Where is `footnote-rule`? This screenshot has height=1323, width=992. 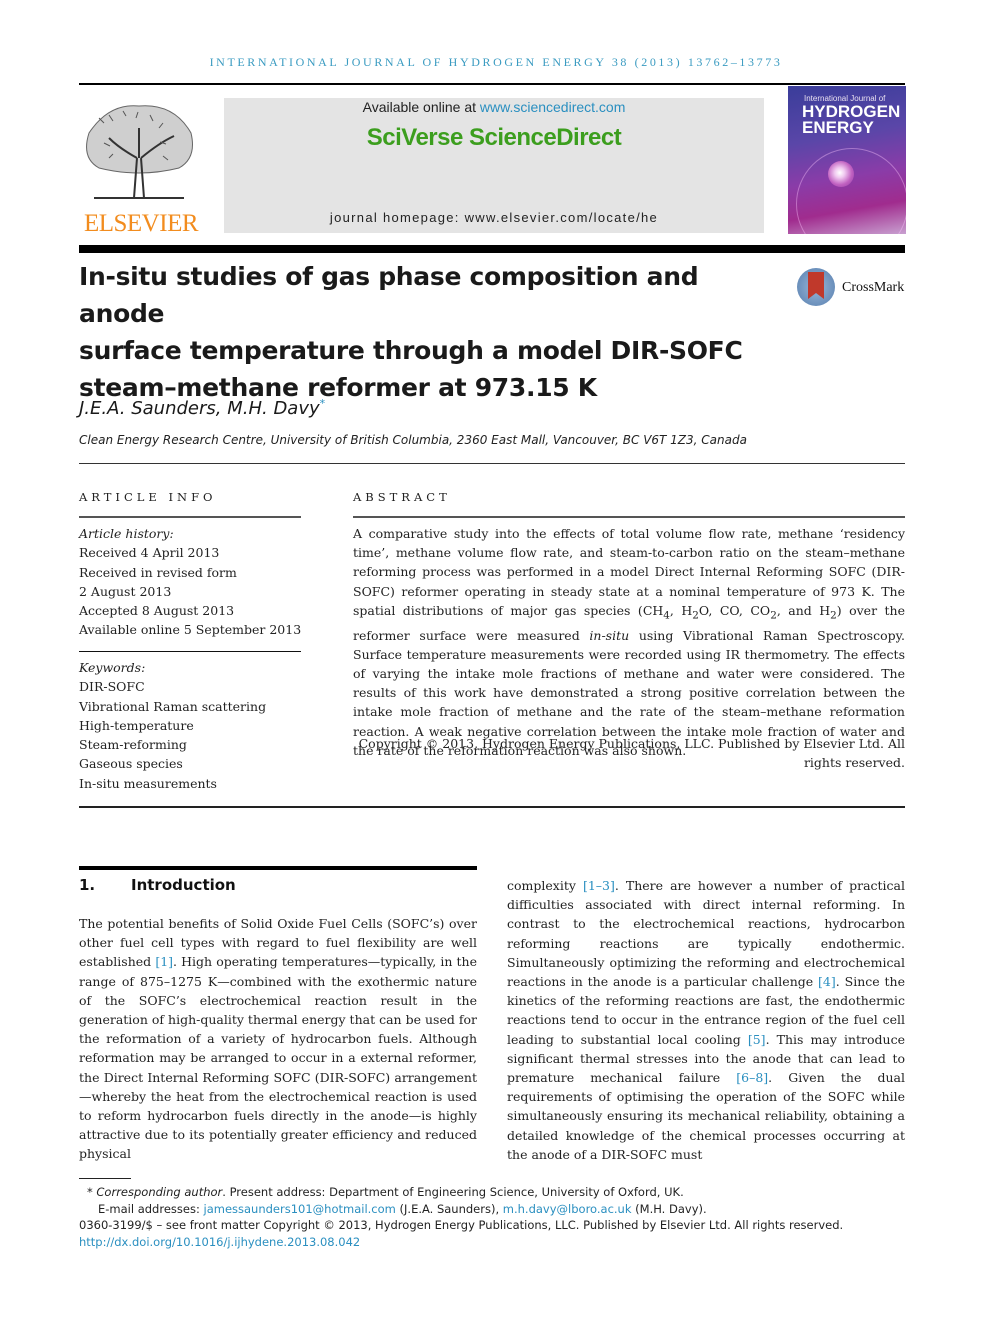 footnote-rule is located at coordinates (105, 1178).